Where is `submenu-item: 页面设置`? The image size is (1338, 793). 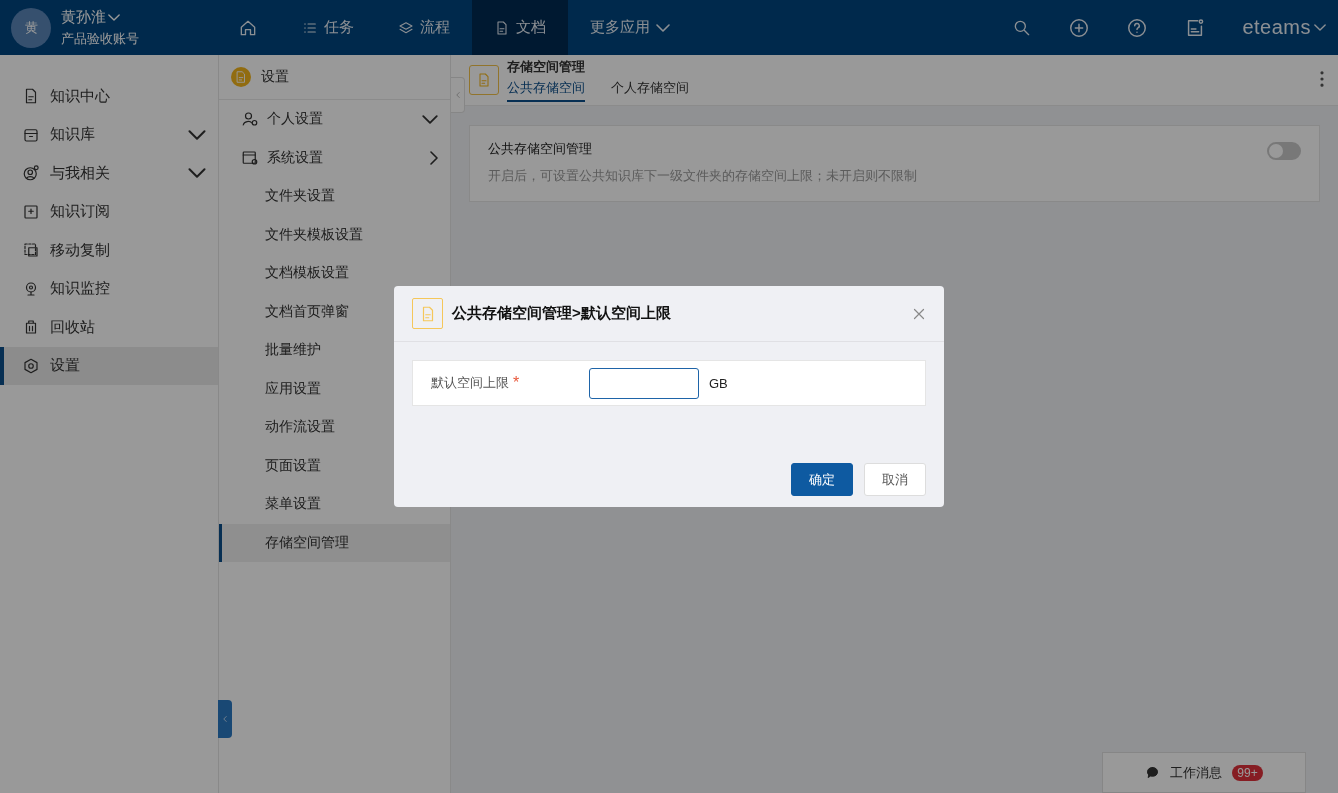
submenu-item: 页面设置 is located at coordinates (334, 465).